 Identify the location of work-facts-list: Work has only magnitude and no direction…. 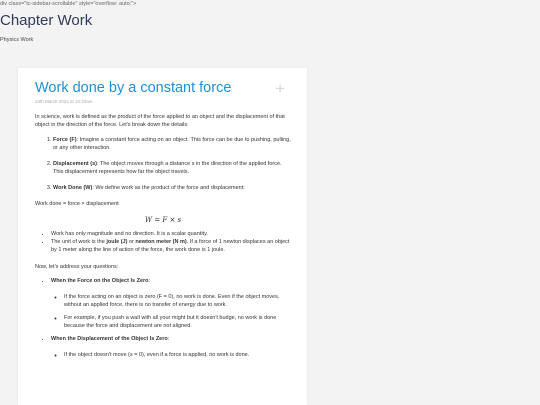
(163, 242).